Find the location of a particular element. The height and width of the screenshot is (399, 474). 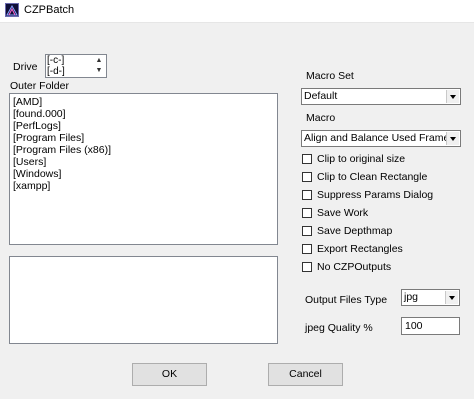

folder-item: [Windows] is located at coordinates (145, 174).